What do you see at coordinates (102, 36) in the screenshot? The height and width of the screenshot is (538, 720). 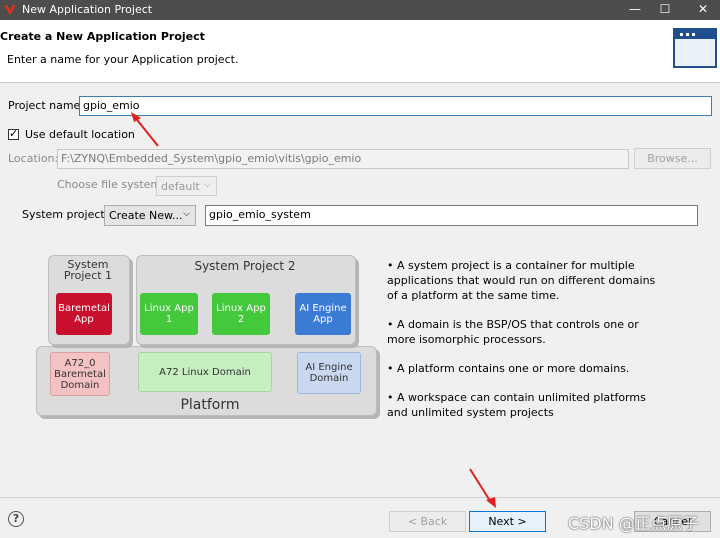 I see `page-title: Create a New Application Project` at bounding box center [102, 36].